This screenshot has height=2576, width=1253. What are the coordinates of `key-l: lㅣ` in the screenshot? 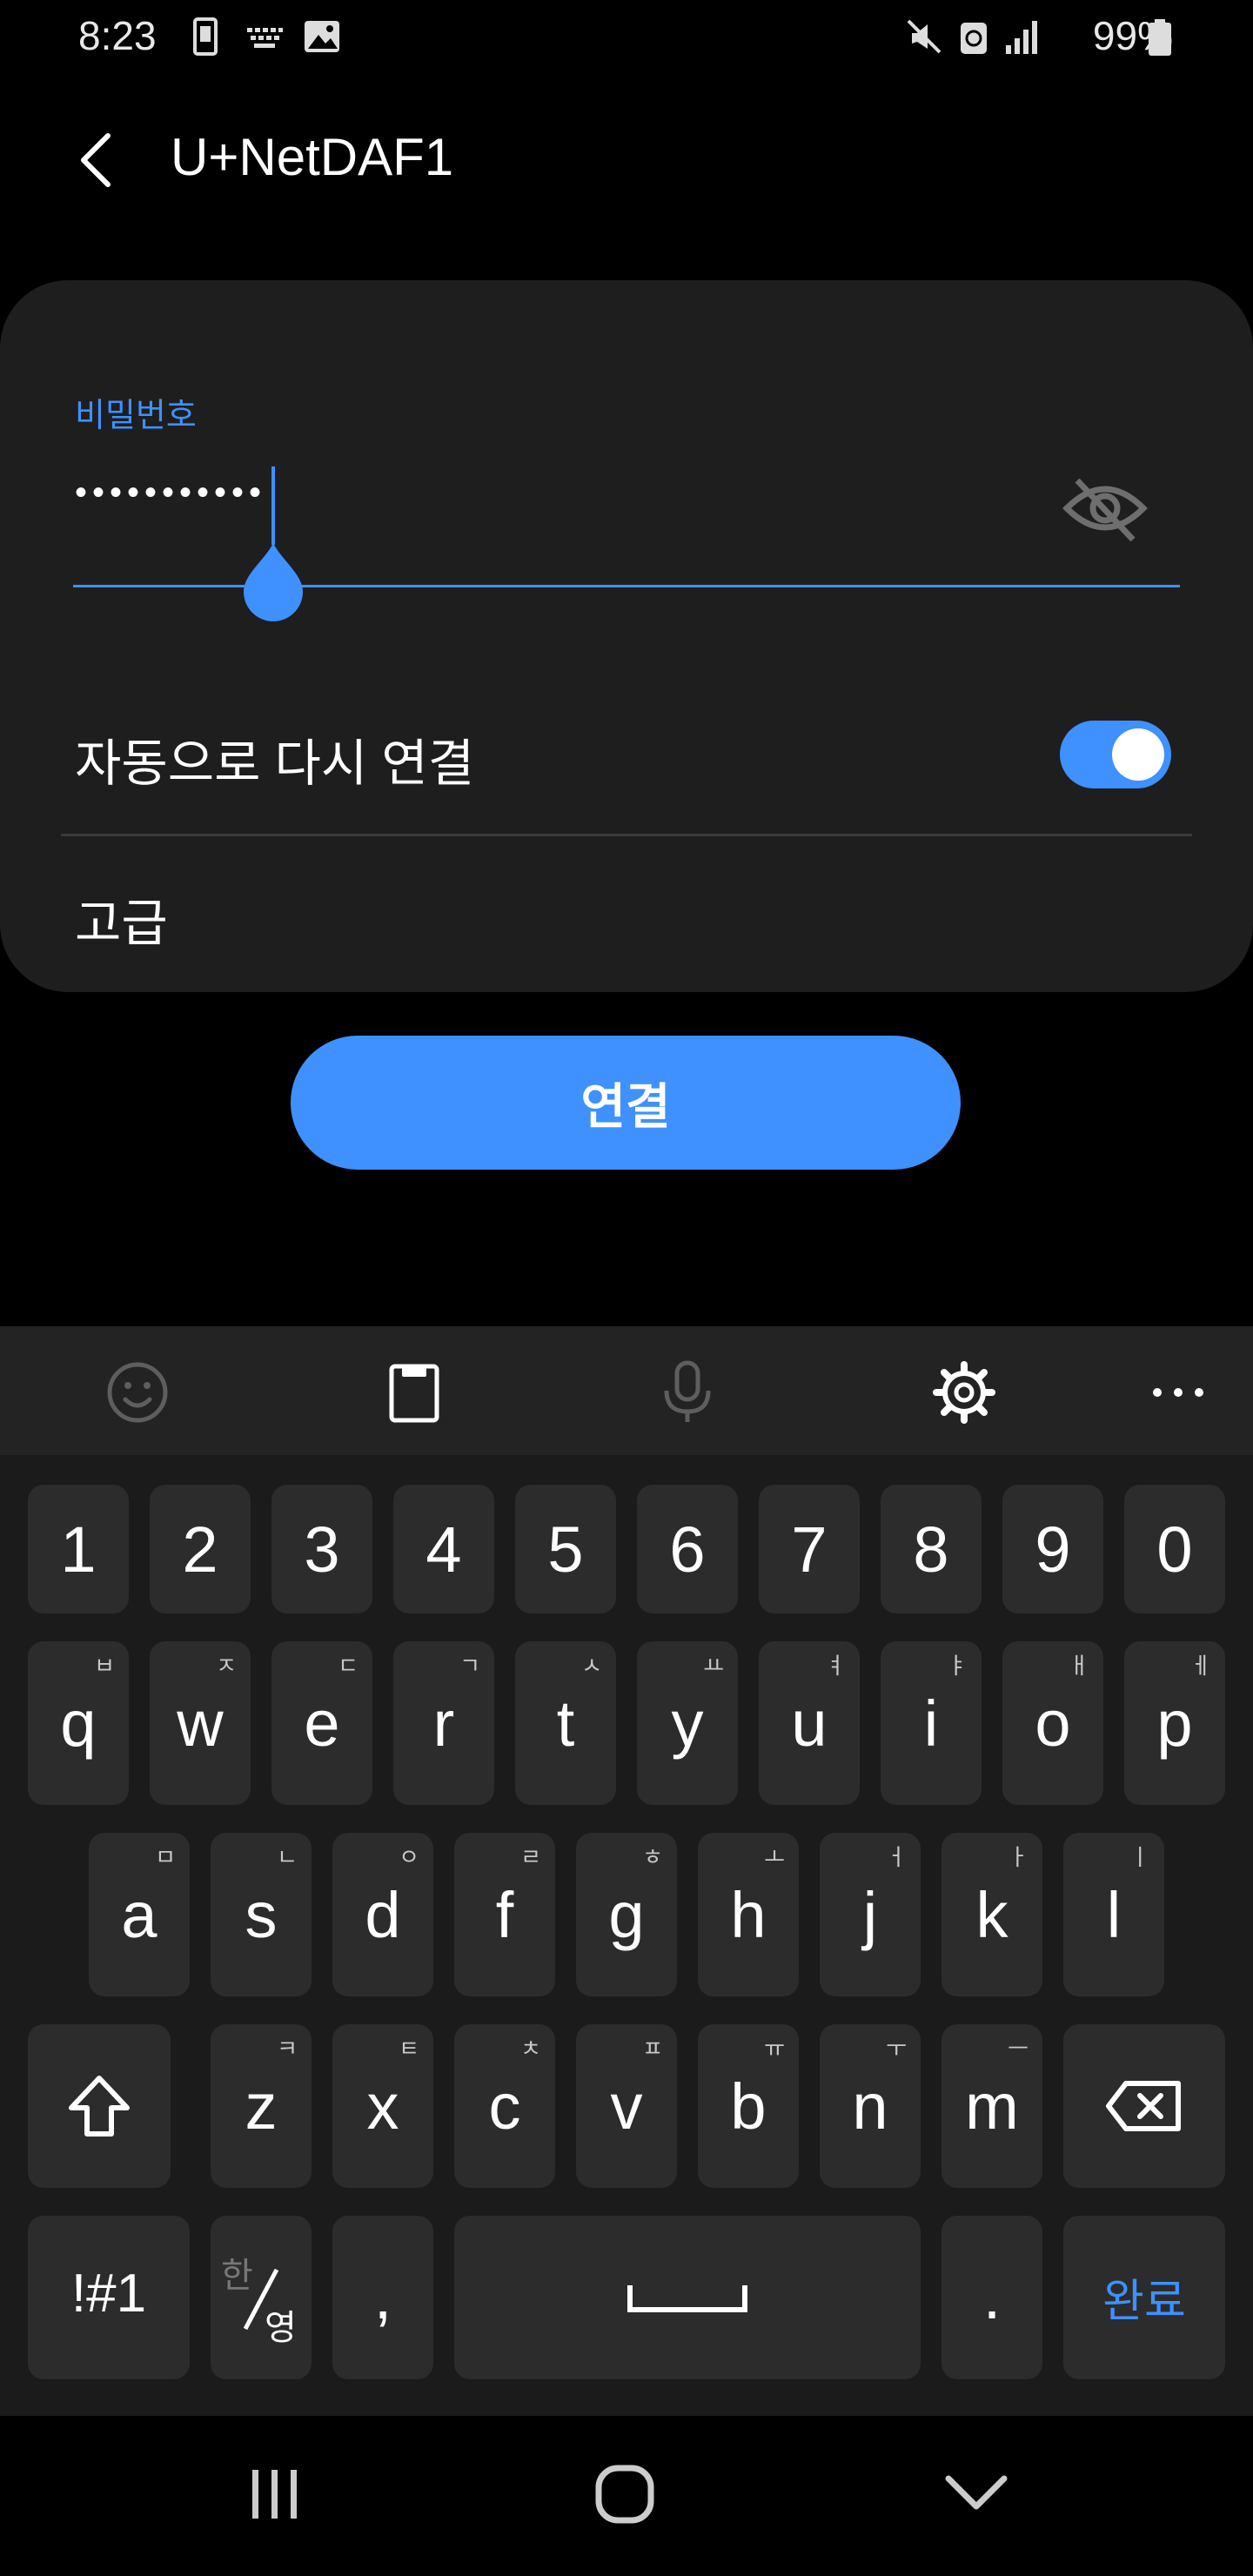 It's located at (1113, 1914).